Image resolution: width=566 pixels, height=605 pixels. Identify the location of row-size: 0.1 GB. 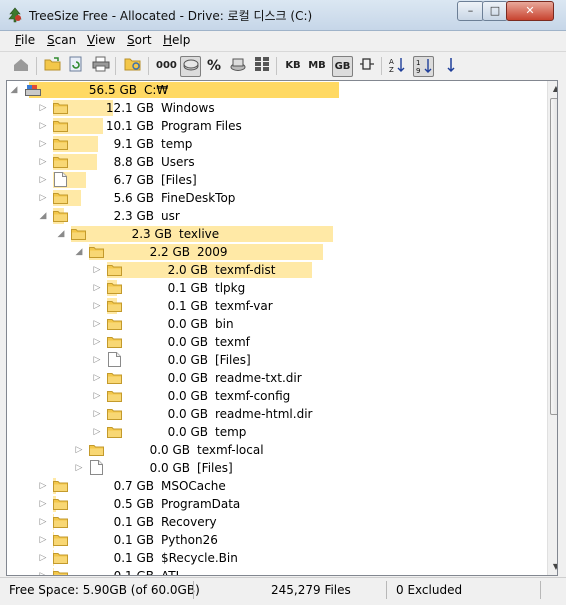
(133, 540).